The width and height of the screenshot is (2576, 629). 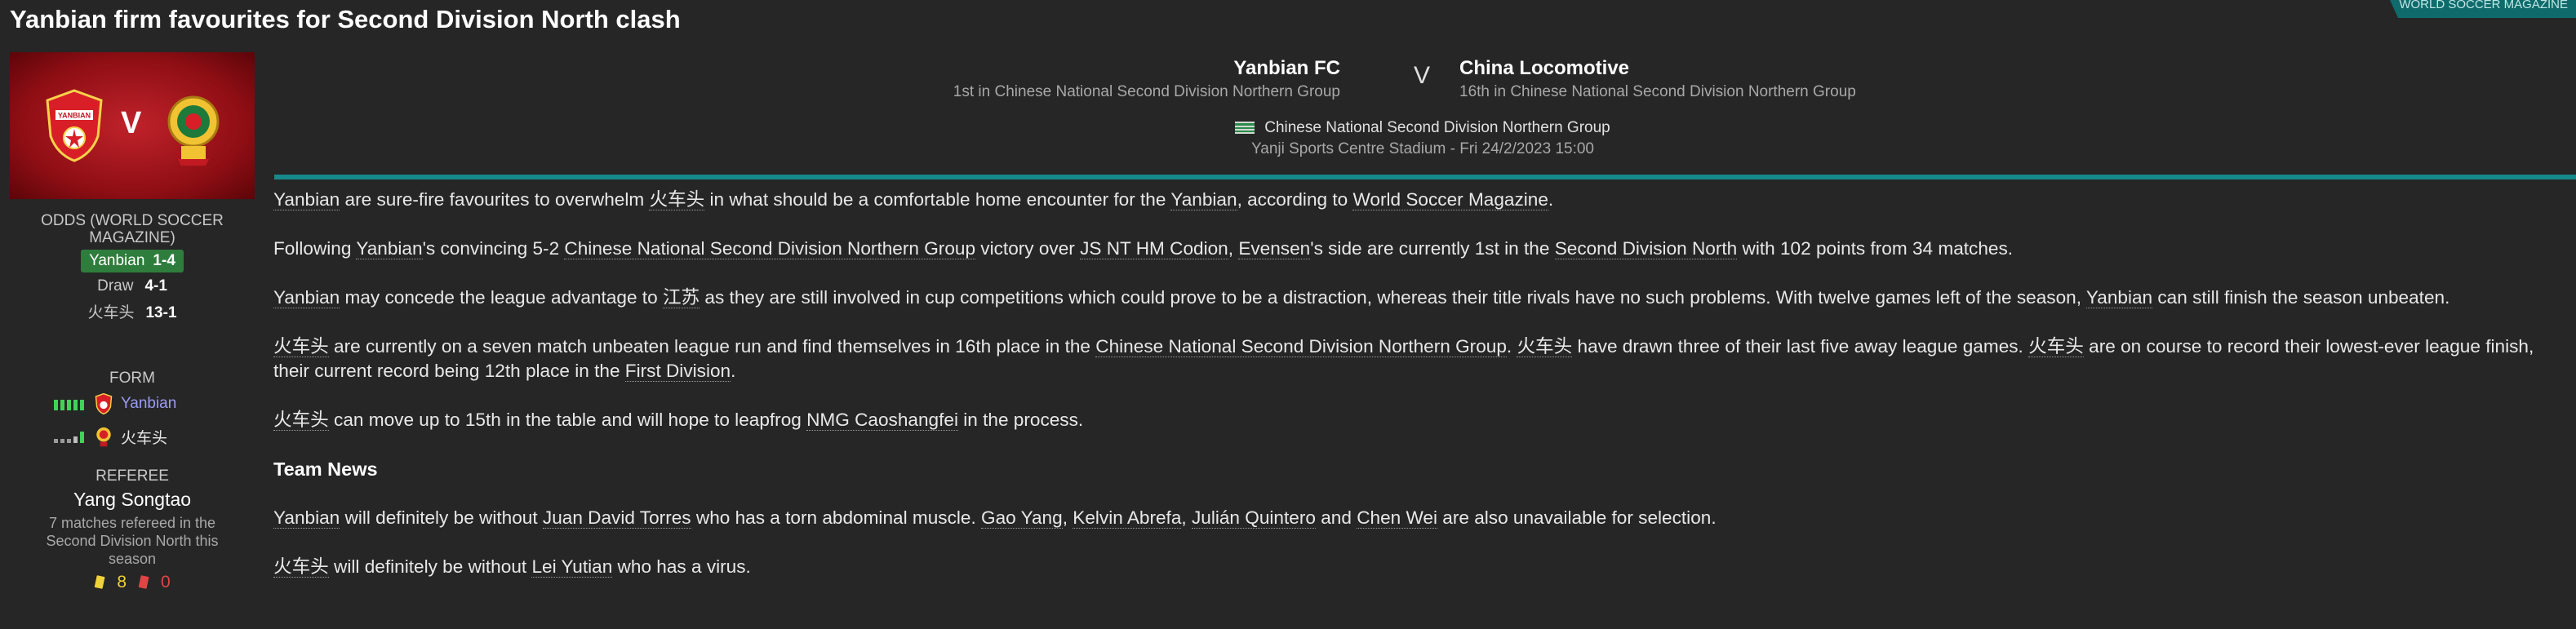 I want to click on form-row-home: Yanbian, so click(x=132, y=404).